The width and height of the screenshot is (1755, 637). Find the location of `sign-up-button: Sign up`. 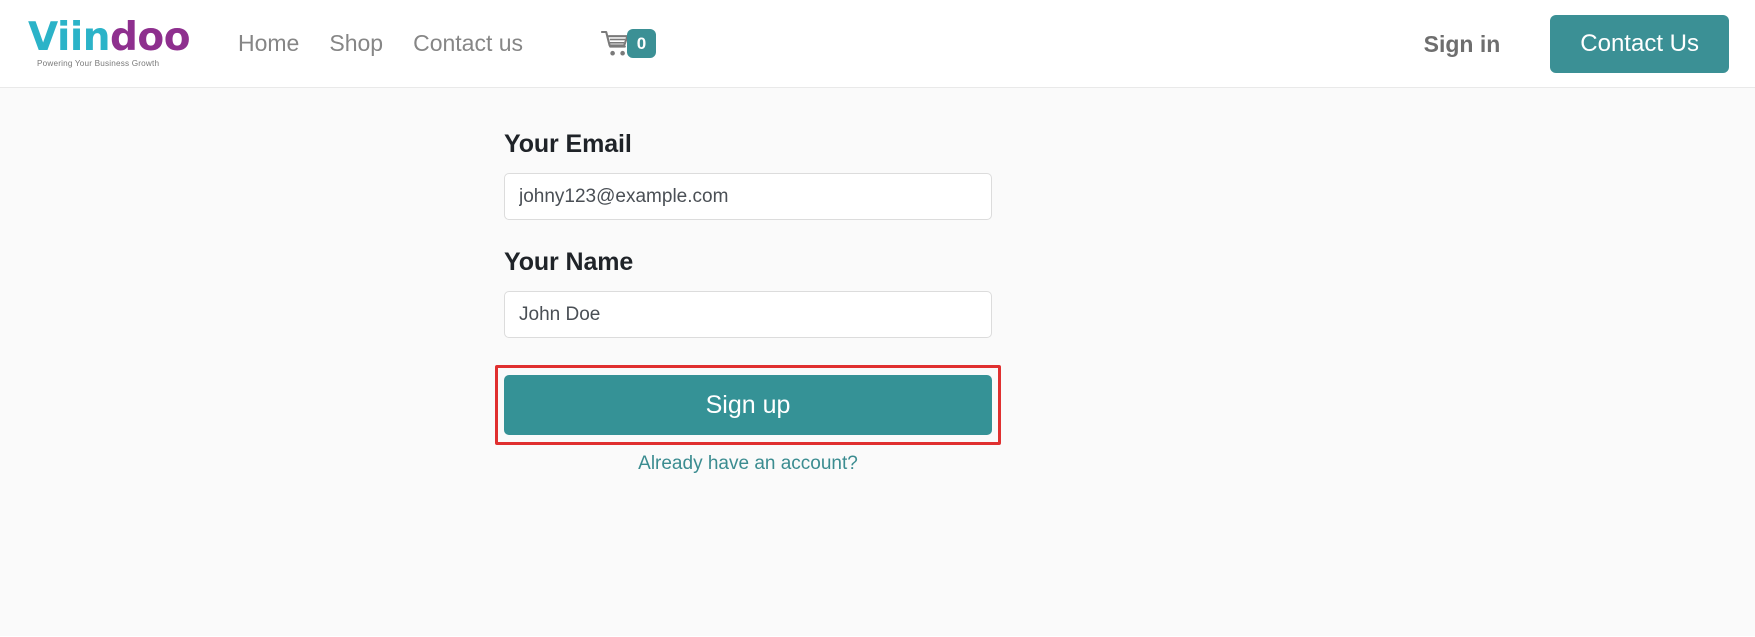

sign-up-button: Sign up is located at coordinates (748, 405).